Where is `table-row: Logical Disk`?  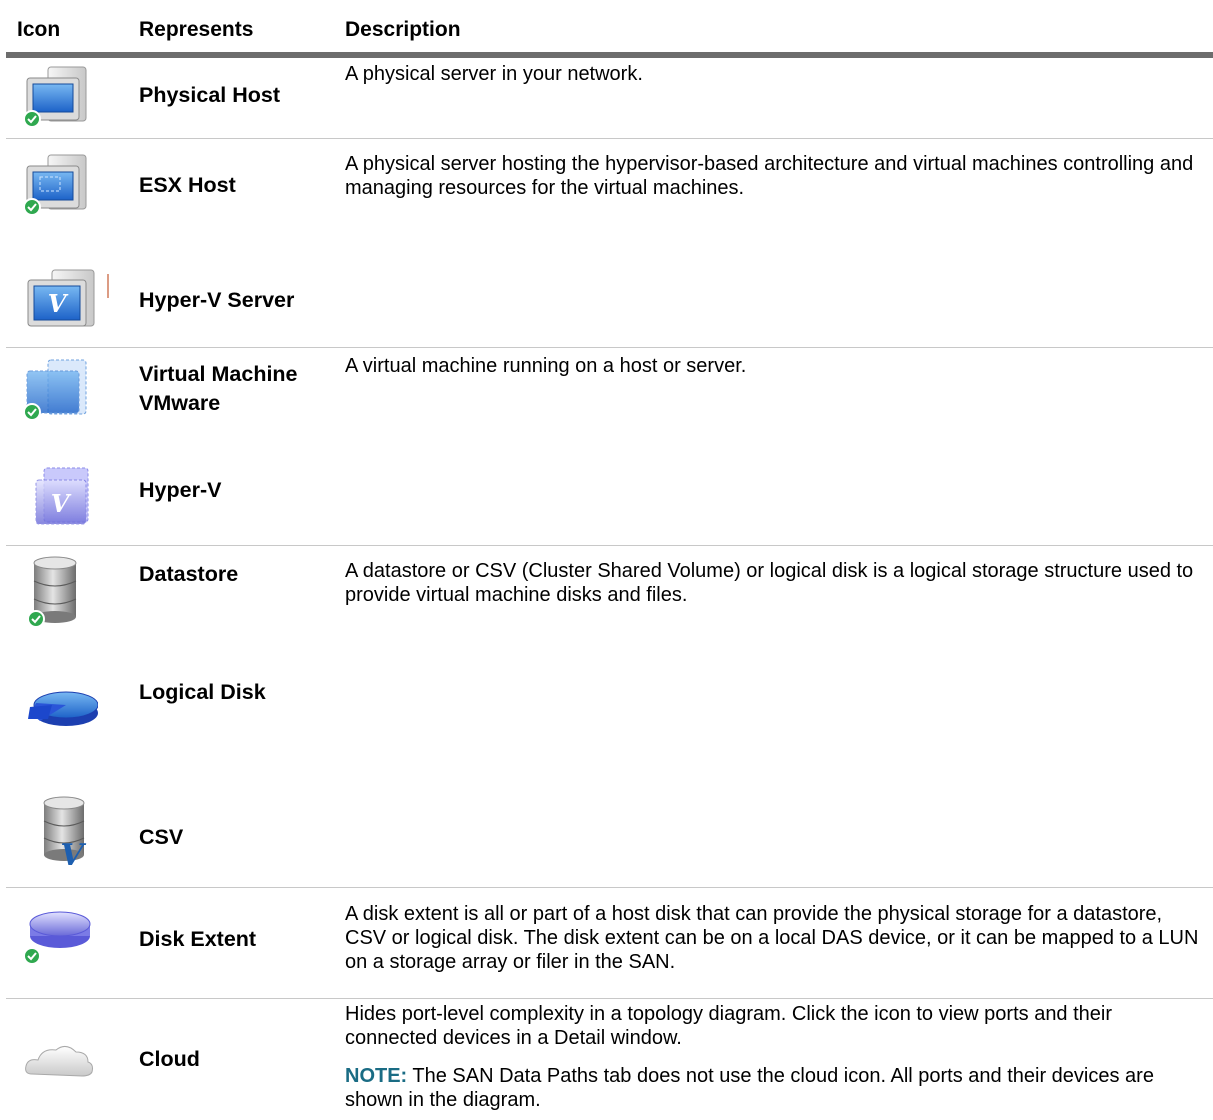 table-row: Logical Disk is located at coordinates (609, 713).